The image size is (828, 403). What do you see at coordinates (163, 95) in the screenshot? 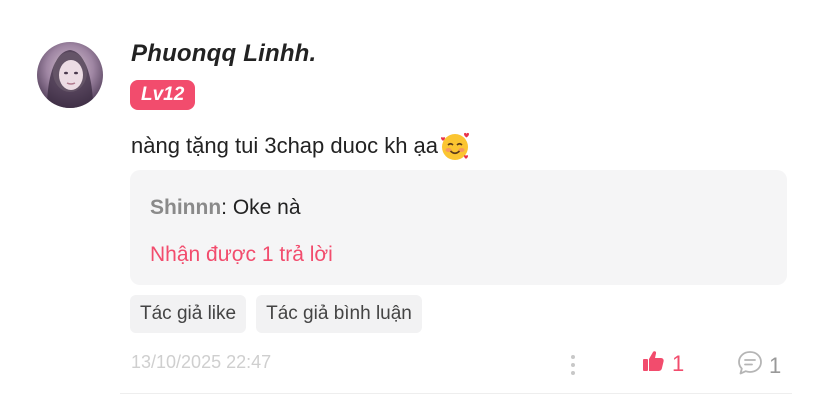
I see `level-badge: Lv12` at bounding box center [163, 95].